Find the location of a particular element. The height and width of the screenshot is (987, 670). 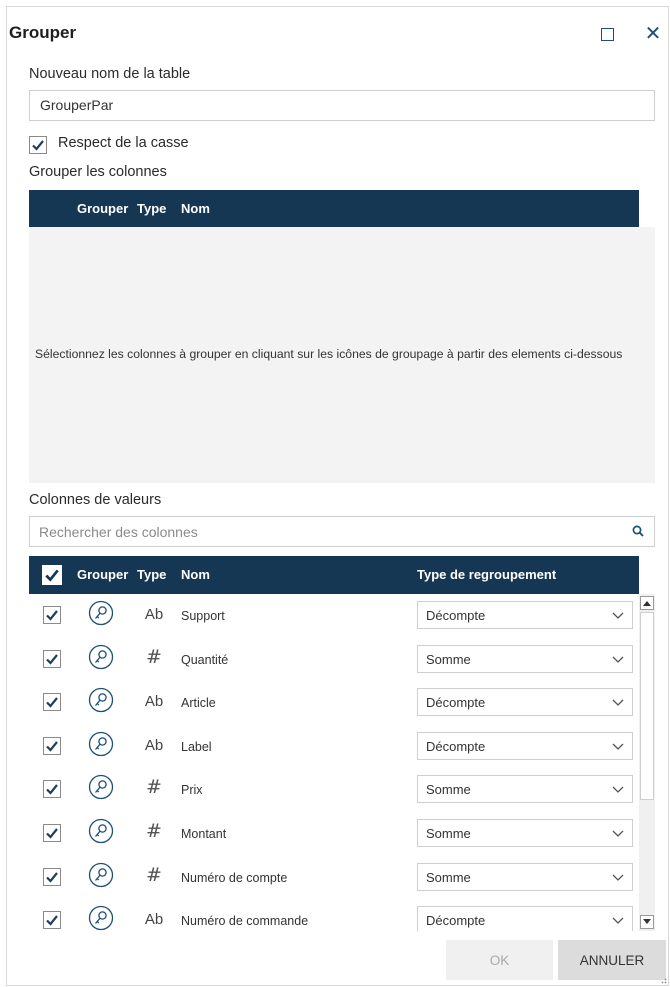

arrow-up-icon is located at coordinates (647, 603).